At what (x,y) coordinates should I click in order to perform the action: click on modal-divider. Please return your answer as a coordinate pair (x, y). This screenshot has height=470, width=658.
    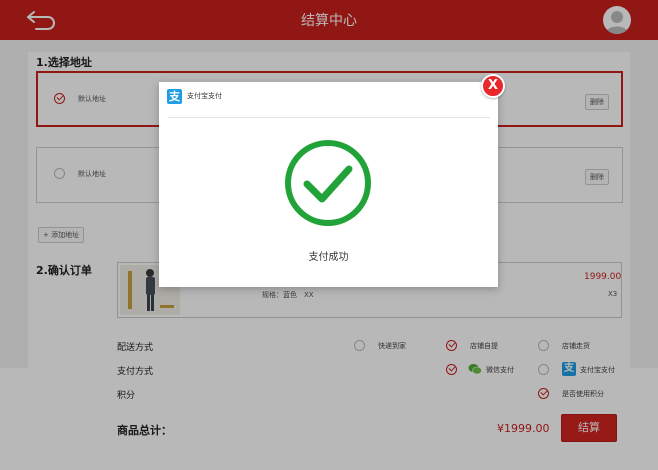
    Looking at the image, I should click on (329, 117).